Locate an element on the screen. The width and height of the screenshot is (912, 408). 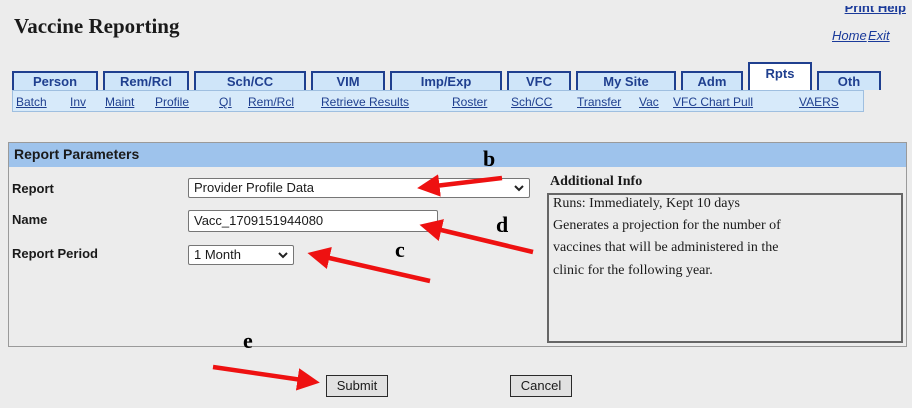
arrow-d is located at coordinates (476, 237).